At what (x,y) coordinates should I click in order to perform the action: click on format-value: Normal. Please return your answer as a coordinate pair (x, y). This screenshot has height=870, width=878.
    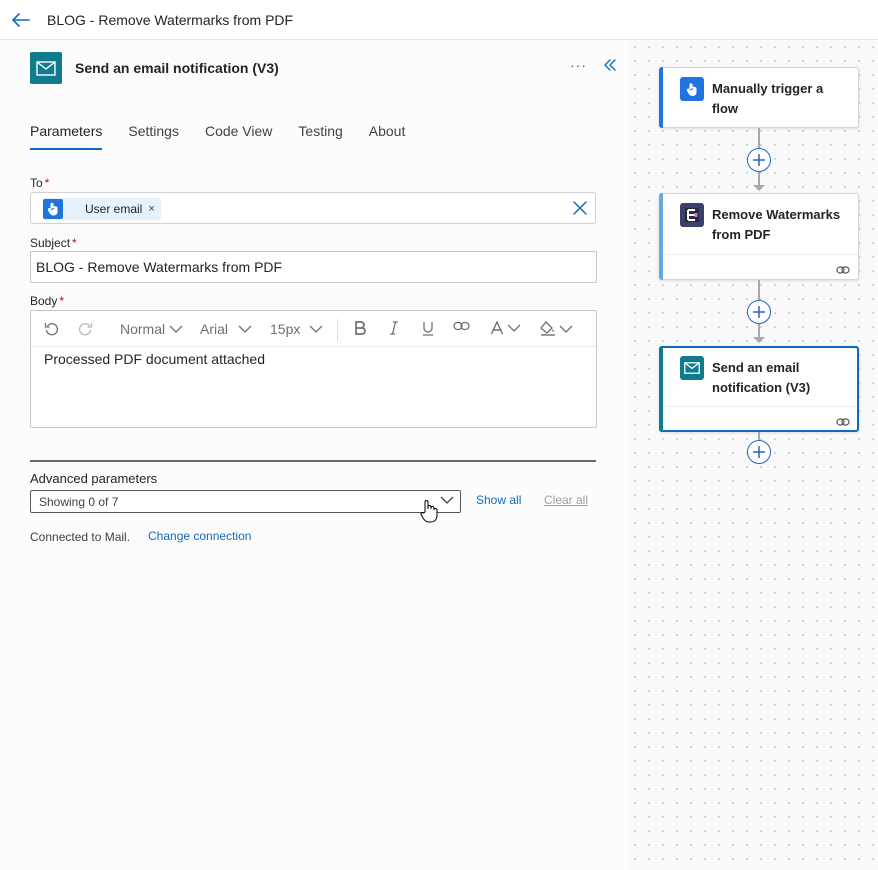
    Looking at the image, I should click on (143, 329).